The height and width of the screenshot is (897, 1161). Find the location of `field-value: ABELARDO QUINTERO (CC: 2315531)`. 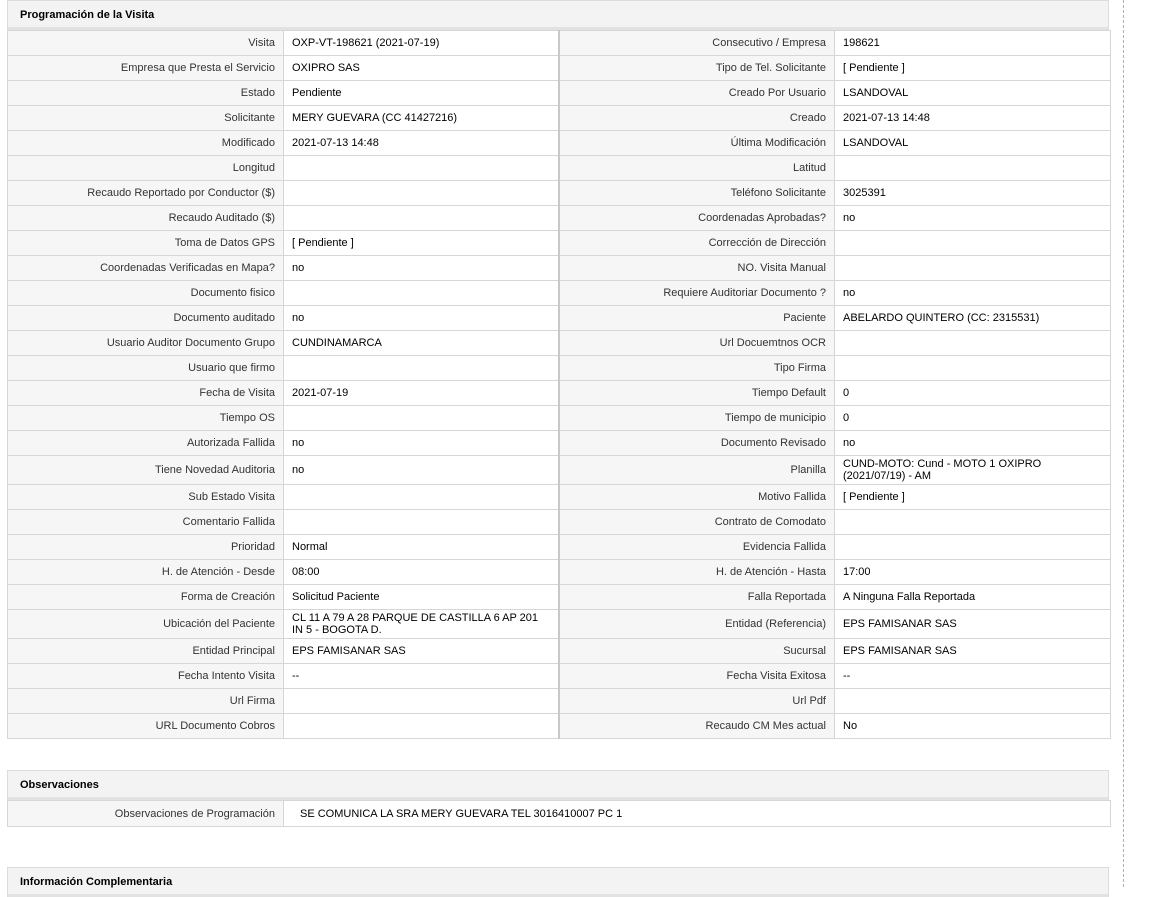

field-value: ABELARDO QUINTERO (CC: 2315531) is located at coordinates (972, 318).